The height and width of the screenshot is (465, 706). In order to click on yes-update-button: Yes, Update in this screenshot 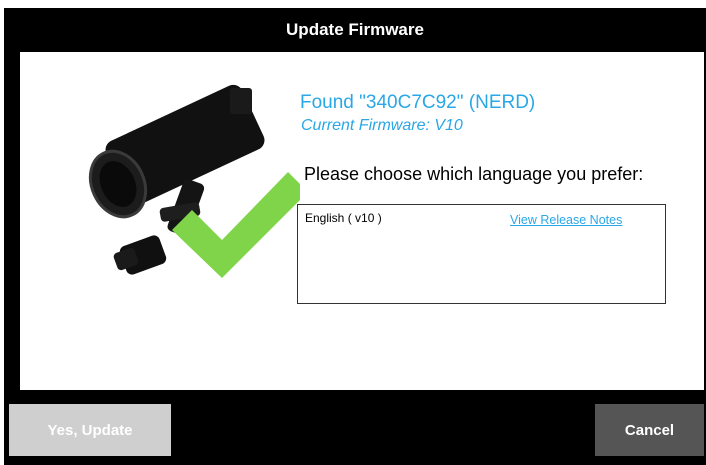, I will do `click(90, 430)`.